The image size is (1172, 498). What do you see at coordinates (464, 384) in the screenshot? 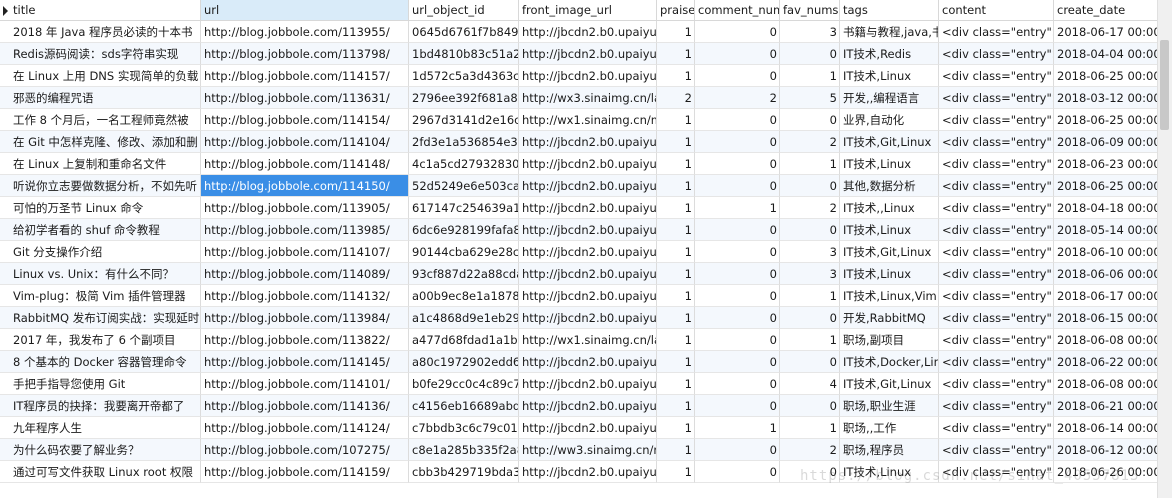
I see `cell-url-object-id: b0fe29cc0c4c89c7` at bounding box center [464, 384].